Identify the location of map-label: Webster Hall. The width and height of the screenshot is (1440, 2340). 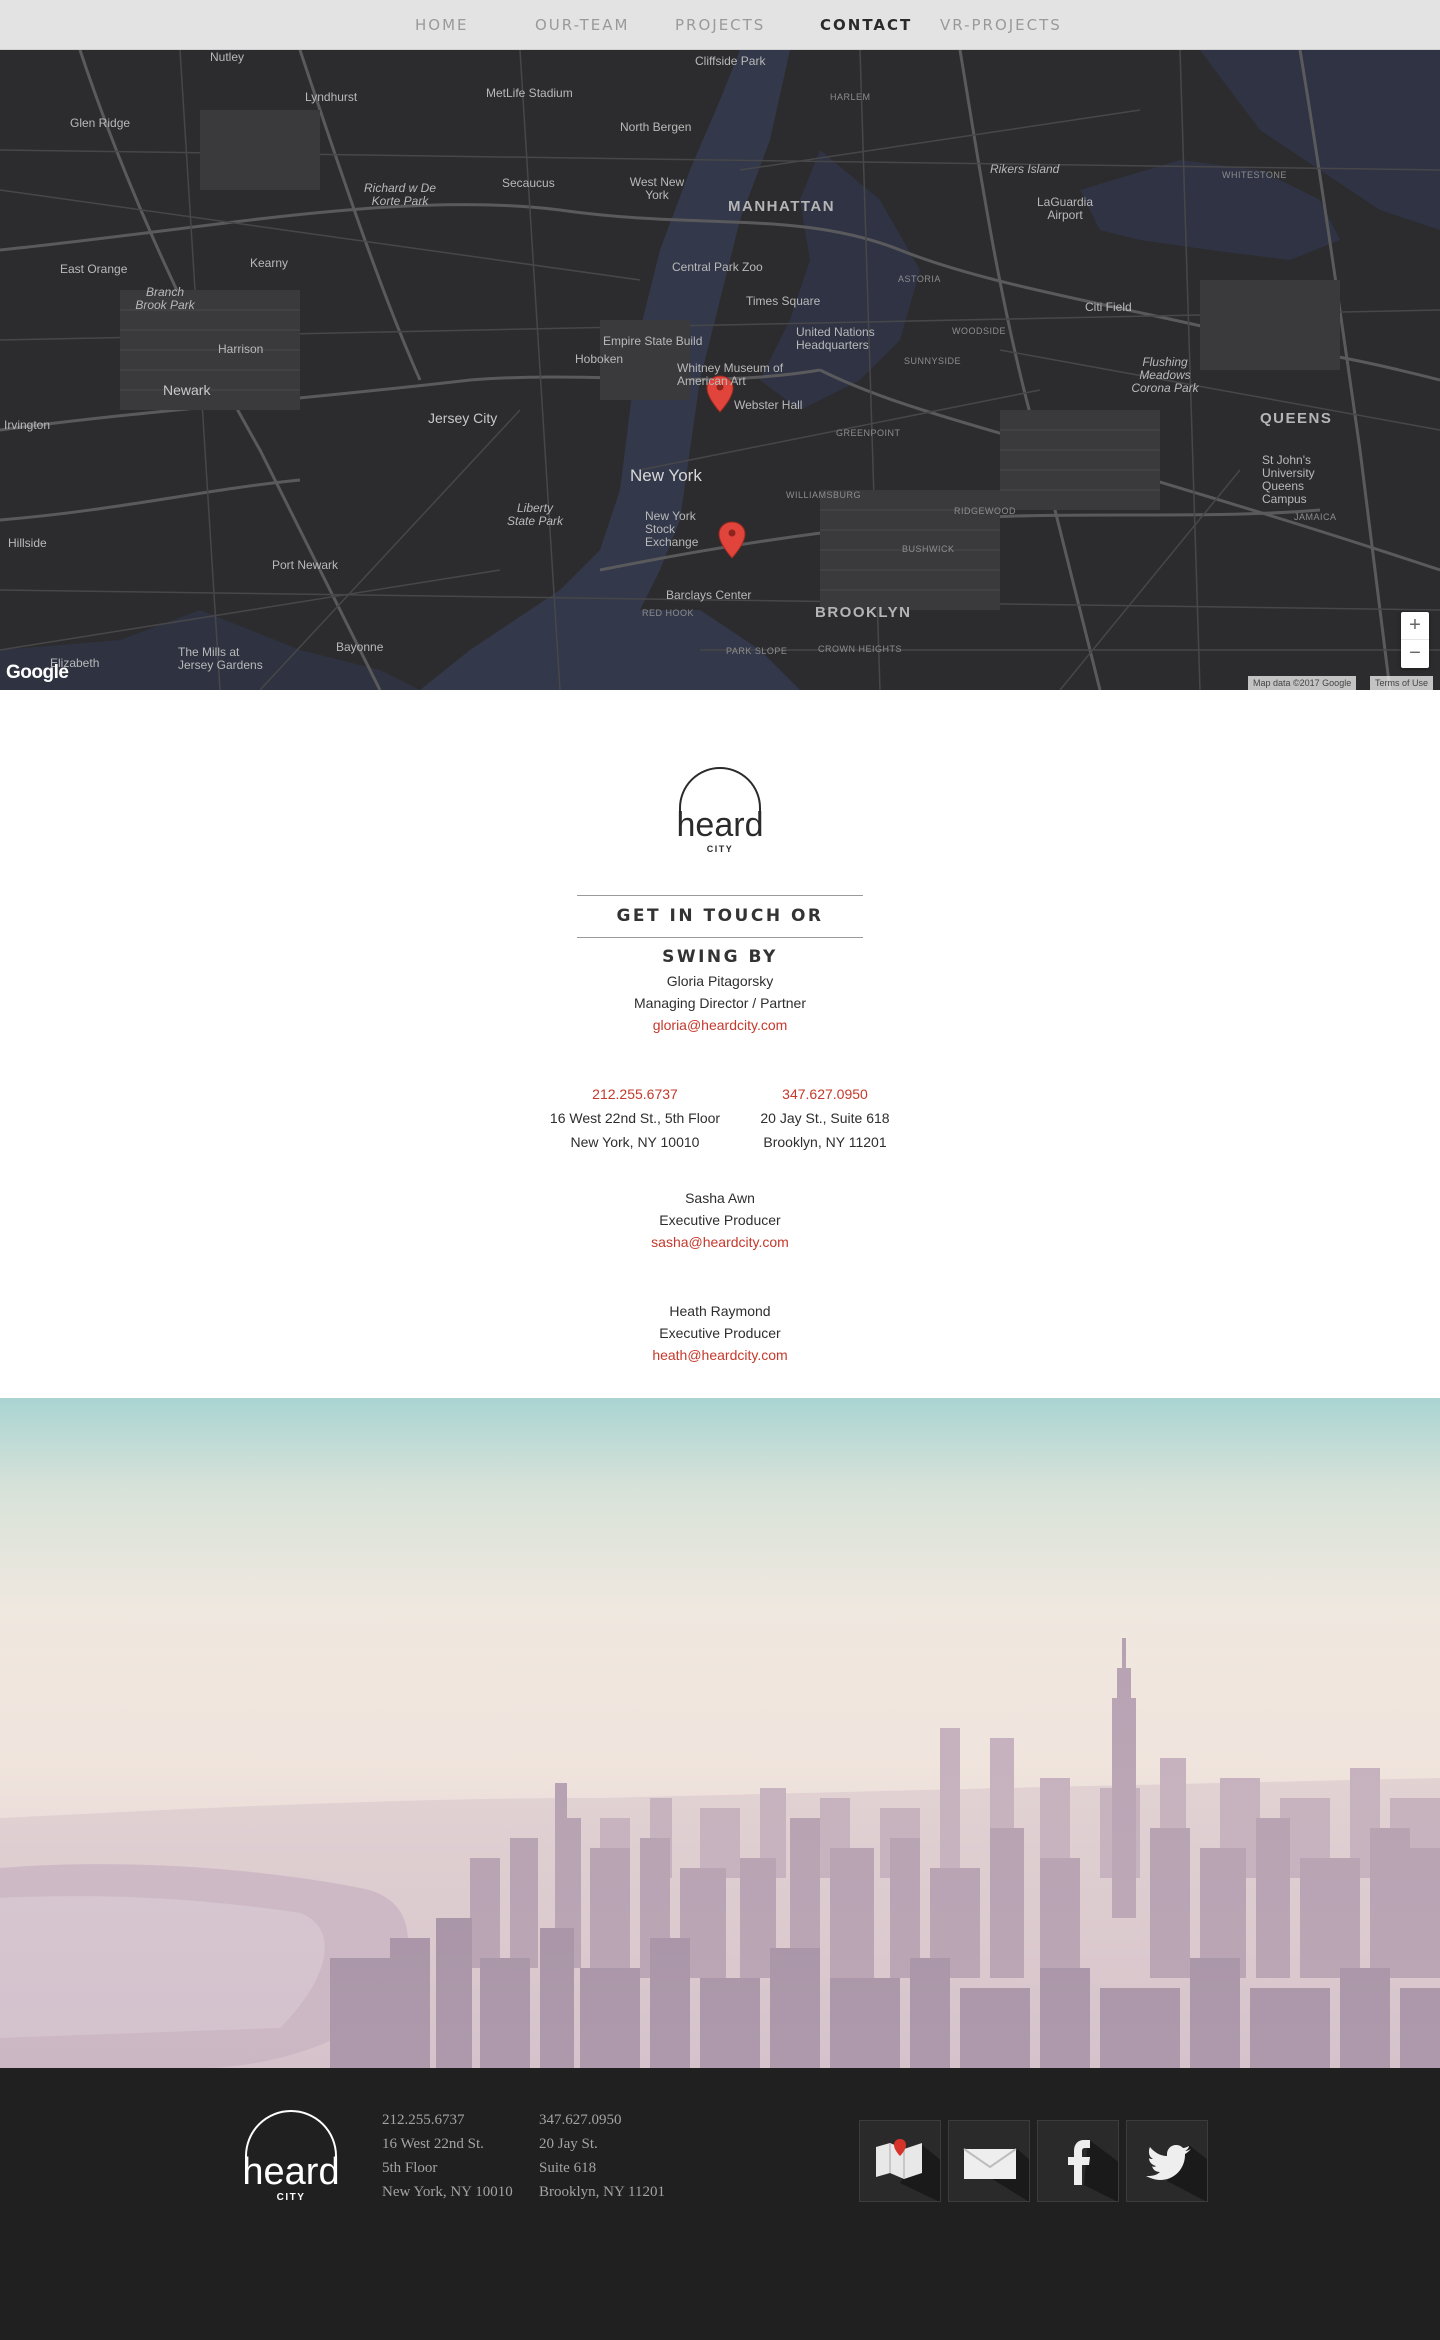
(768, 405).